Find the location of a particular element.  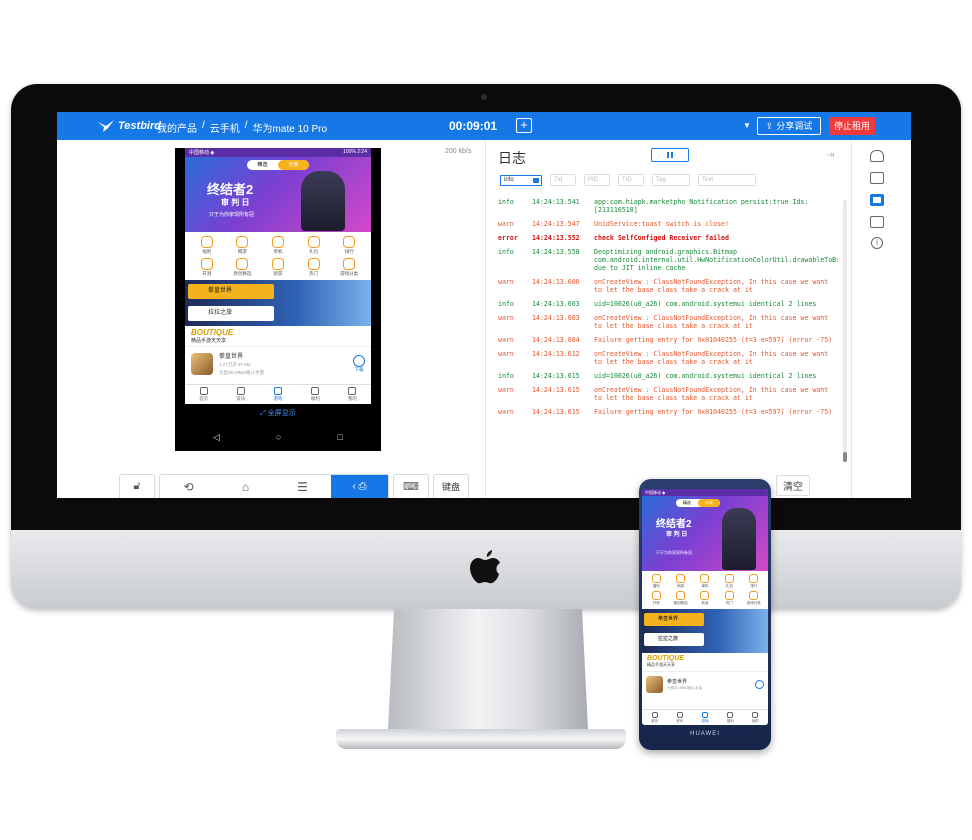

info-icon: i is located at coordinates (877, 243).